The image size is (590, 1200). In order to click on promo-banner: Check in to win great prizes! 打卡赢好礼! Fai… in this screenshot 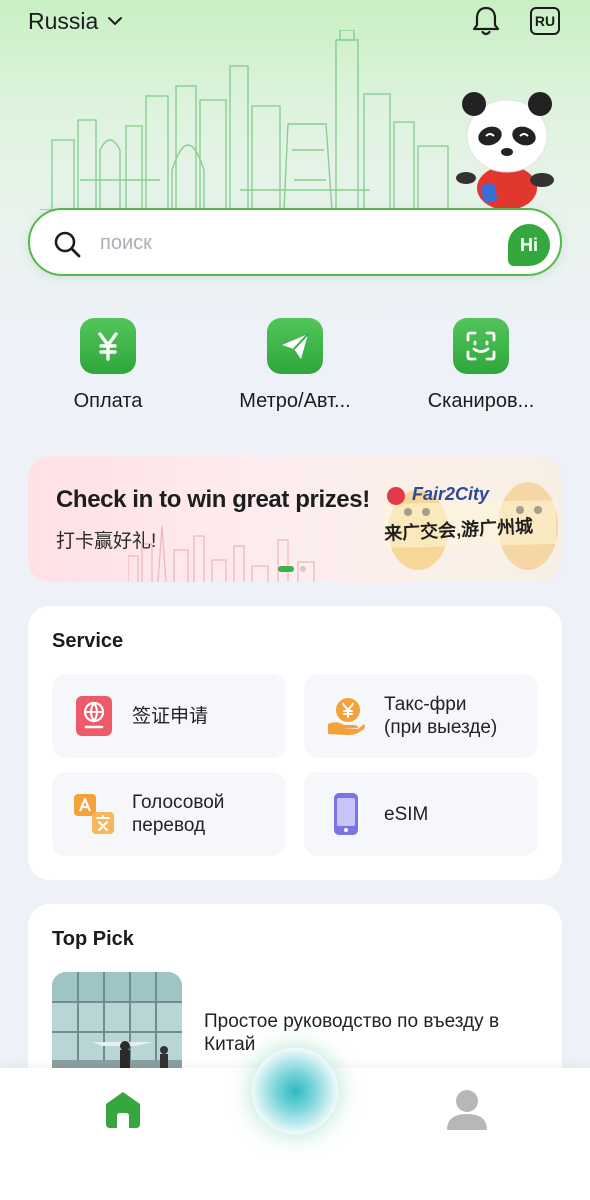, I will do `click(295, 519)`.